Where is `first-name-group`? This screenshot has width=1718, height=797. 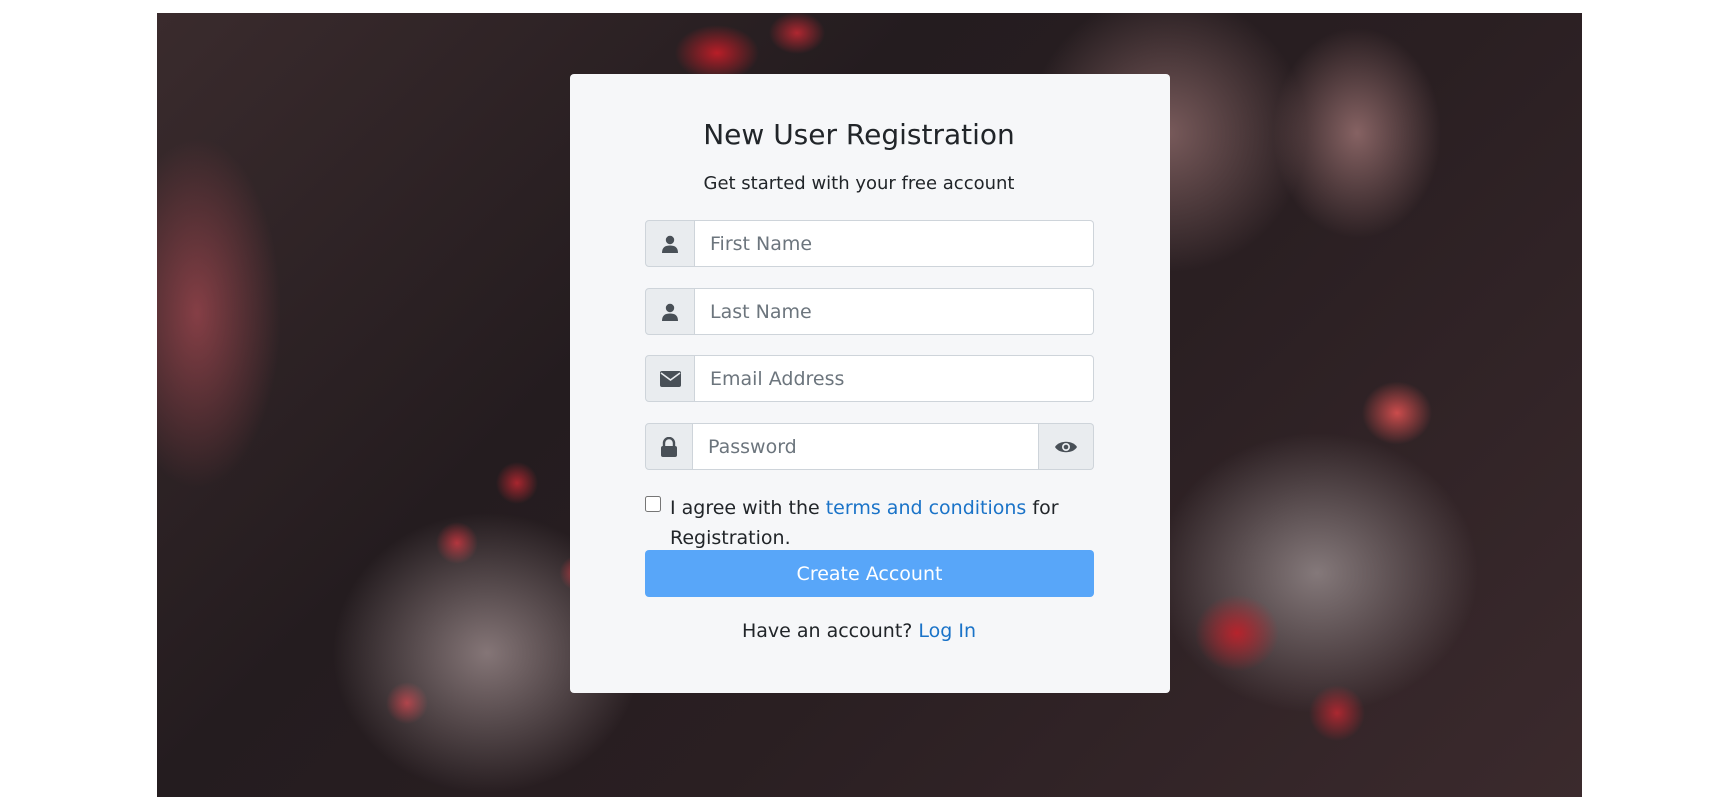 first-name-group is located at coordinates (869, 243).